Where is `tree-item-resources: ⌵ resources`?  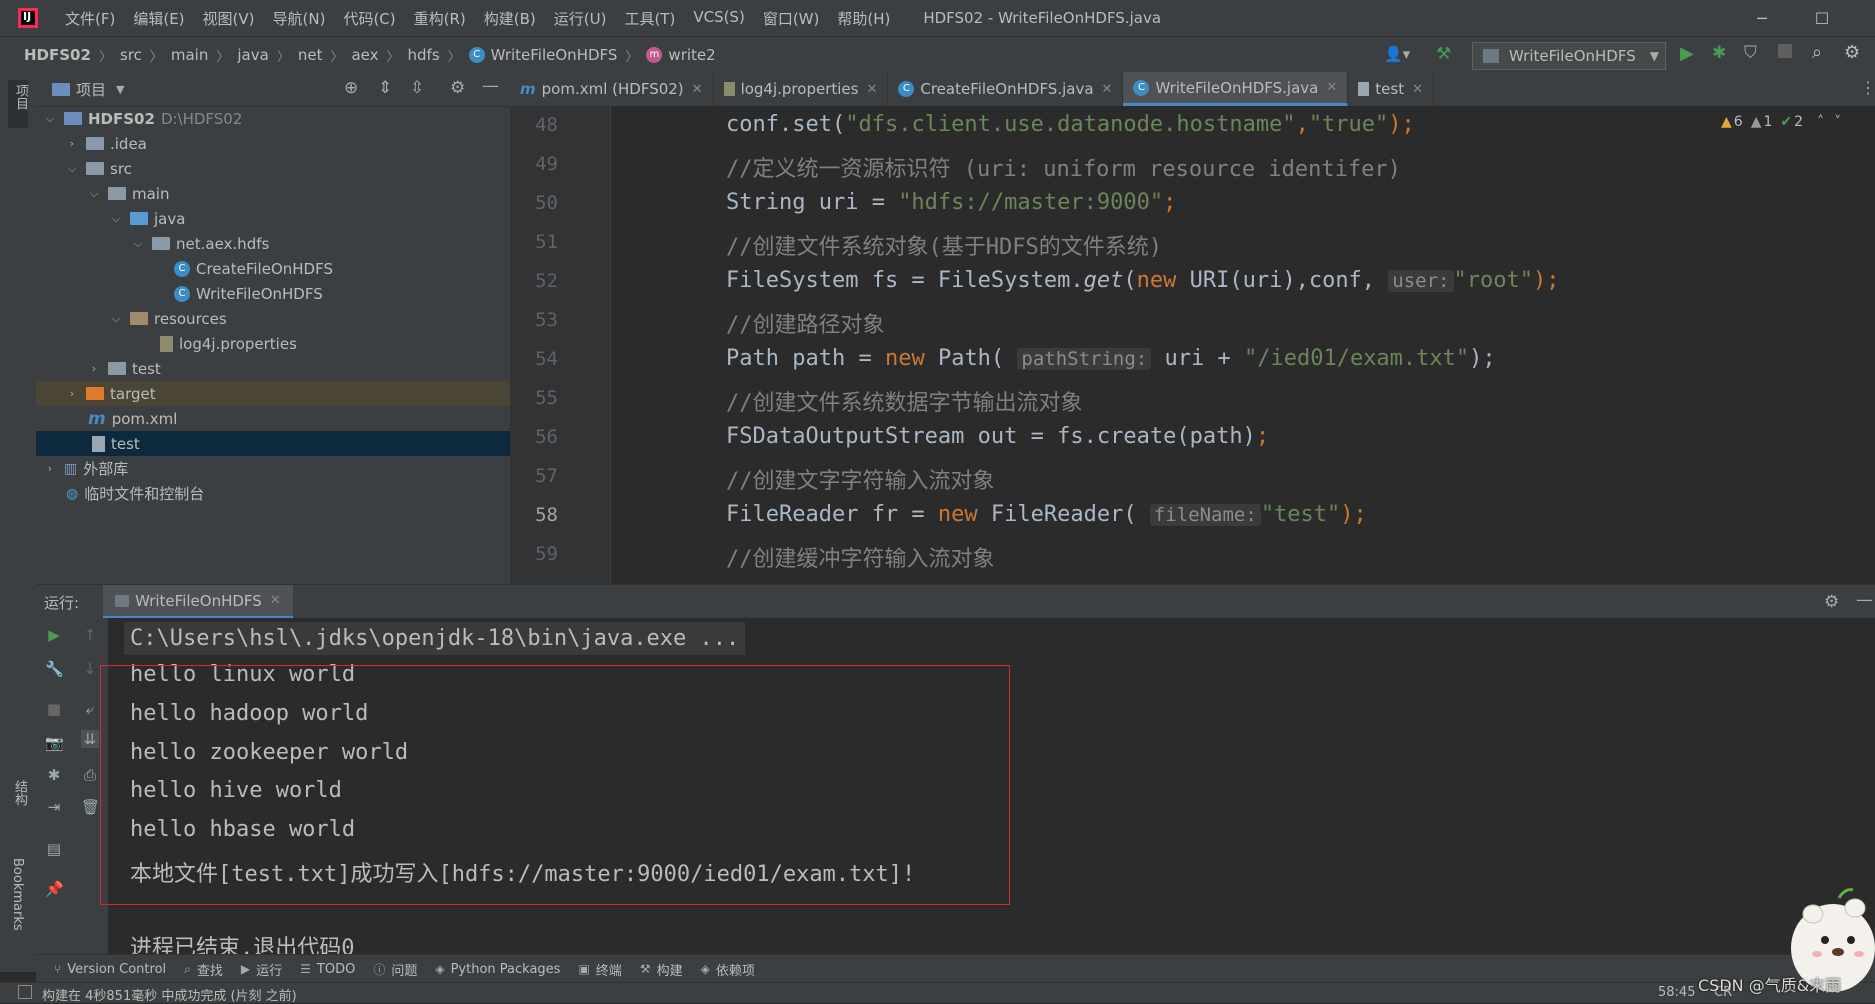 tree-item-resources: ⌵ resources is located at coordinates (273, 318).